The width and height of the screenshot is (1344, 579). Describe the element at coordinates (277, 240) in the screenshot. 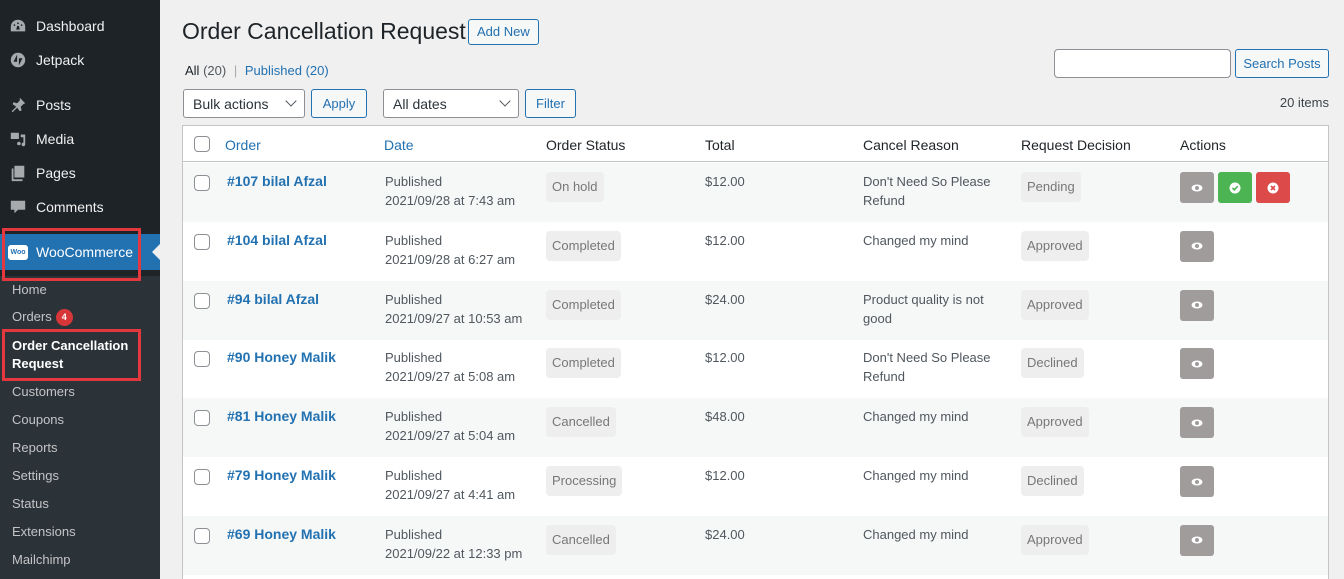

I see `order-link: #104 bilal Afzal` at that location.